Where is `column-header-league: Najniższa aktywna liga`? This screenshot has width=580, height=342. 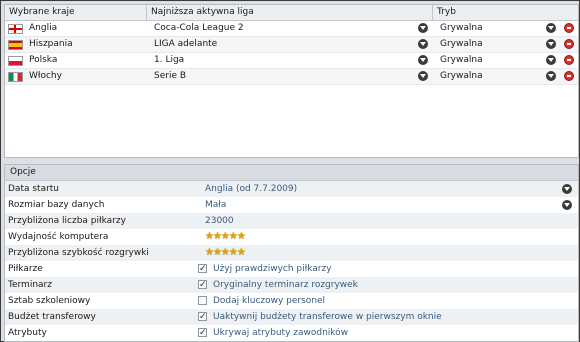
column-header-league: Najniższa aktywna liga is located at coordinates (290, 12).